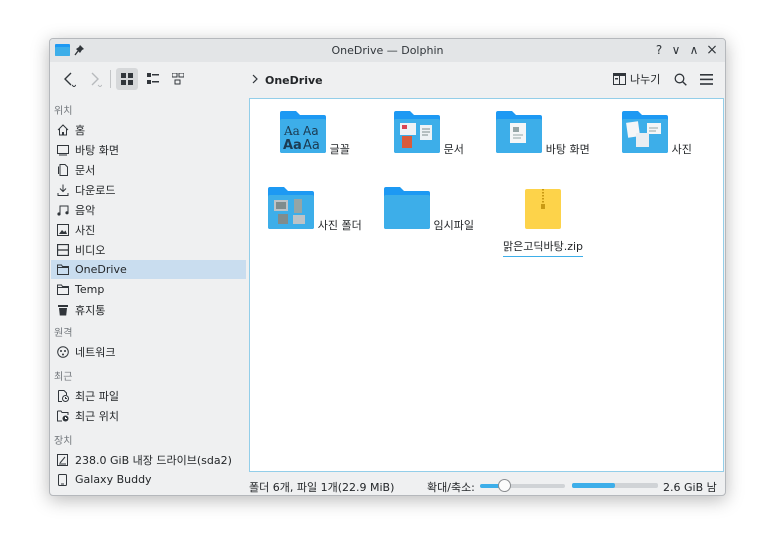 The height and width of the screenshot is (553, 773). What do you see at coordinates (451, 487) in the screenshot?
I see `zoom-label: 확대/축소:` at bounding box center [451, 487].